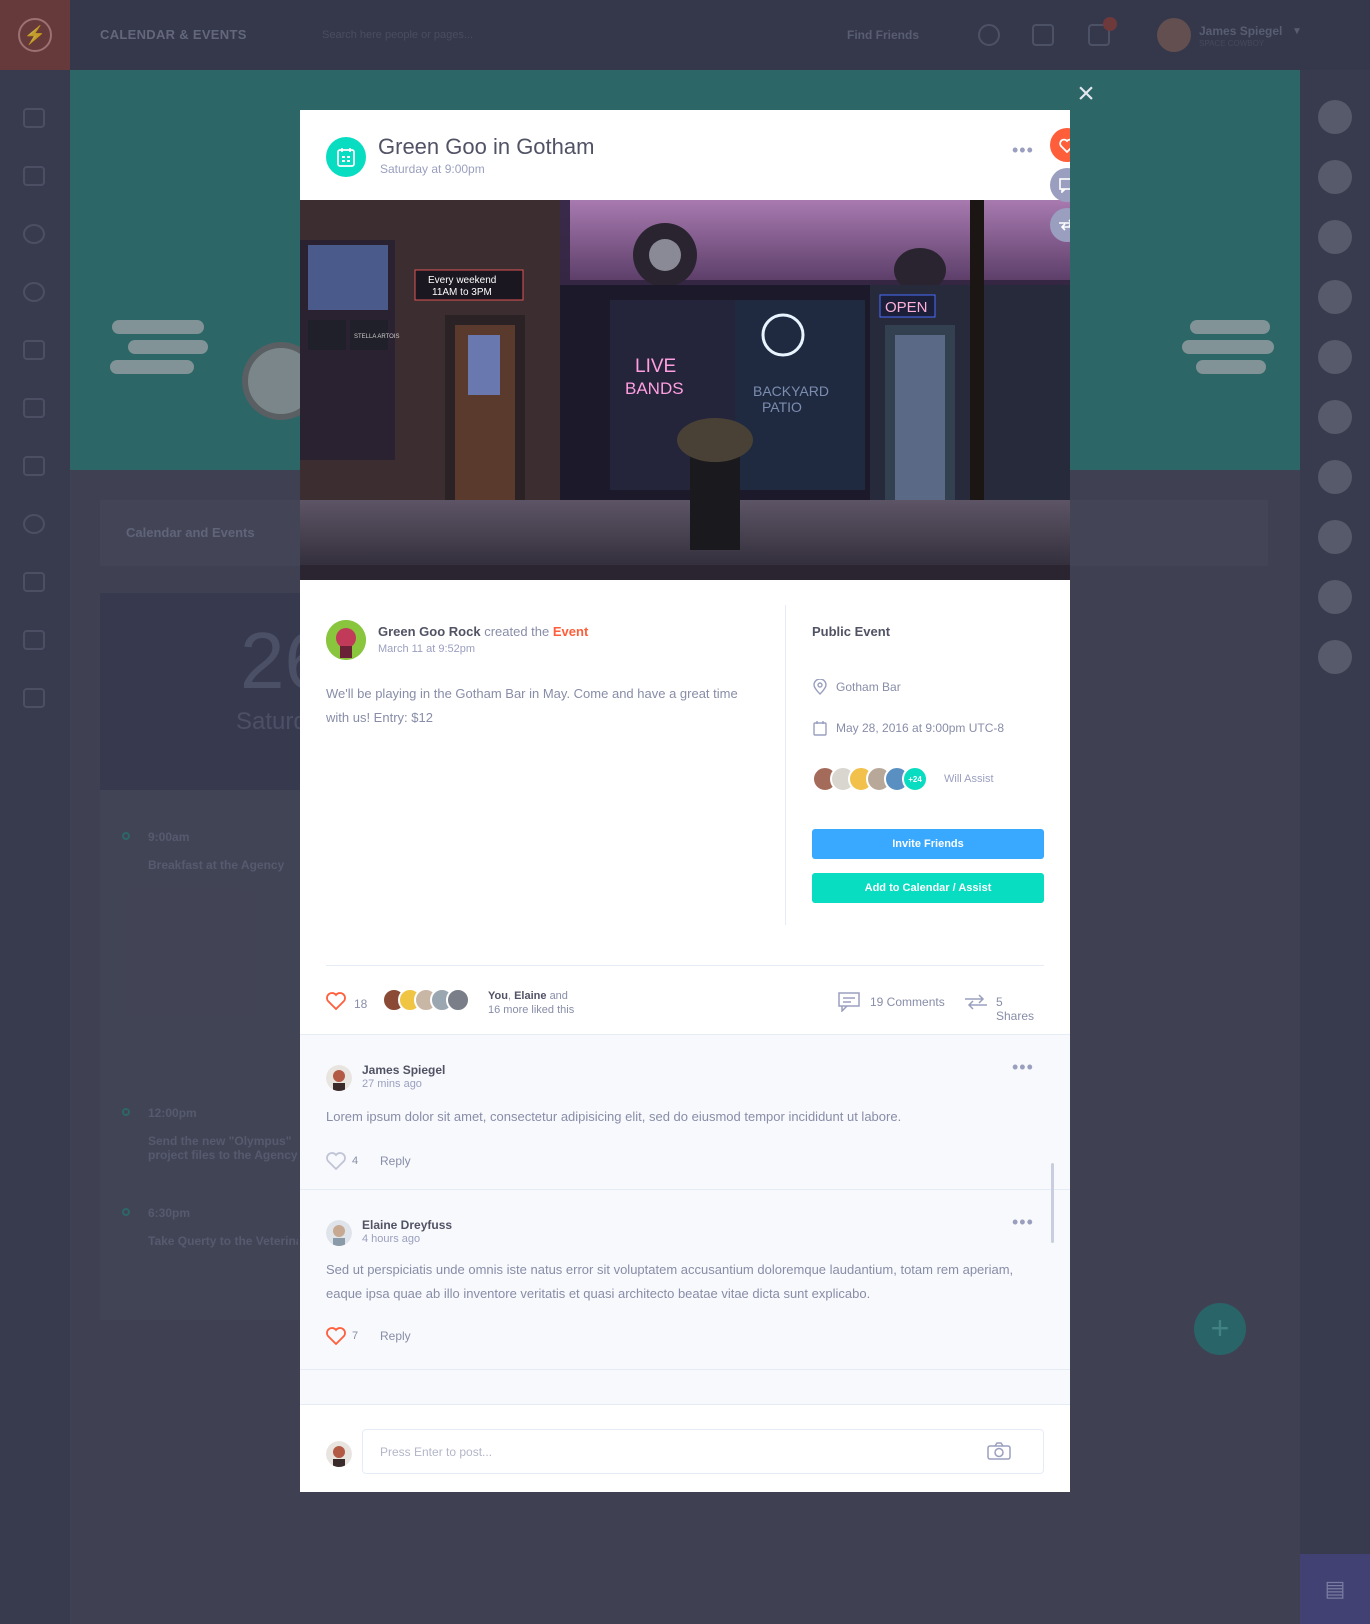  What do you see at coordinates (907, 1002) in the screenshot?
I see `comments-count: 19 Comments` at bounding box center [907, 1002].